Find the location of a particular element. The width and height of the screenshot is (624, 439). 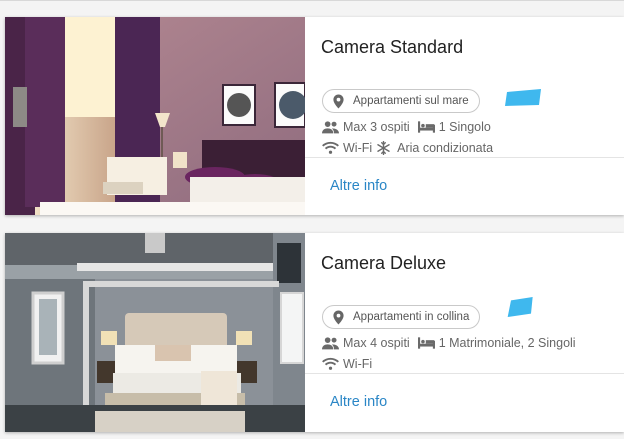

capacity-row: Max 3 ospiti 1 Singolo is located at coordinates (406, 126).